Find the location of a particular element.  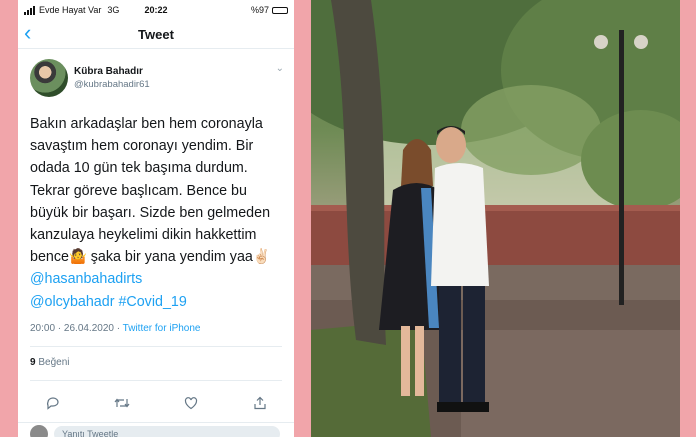

likes-label: Beğeni is located at coordinates (54, 362).